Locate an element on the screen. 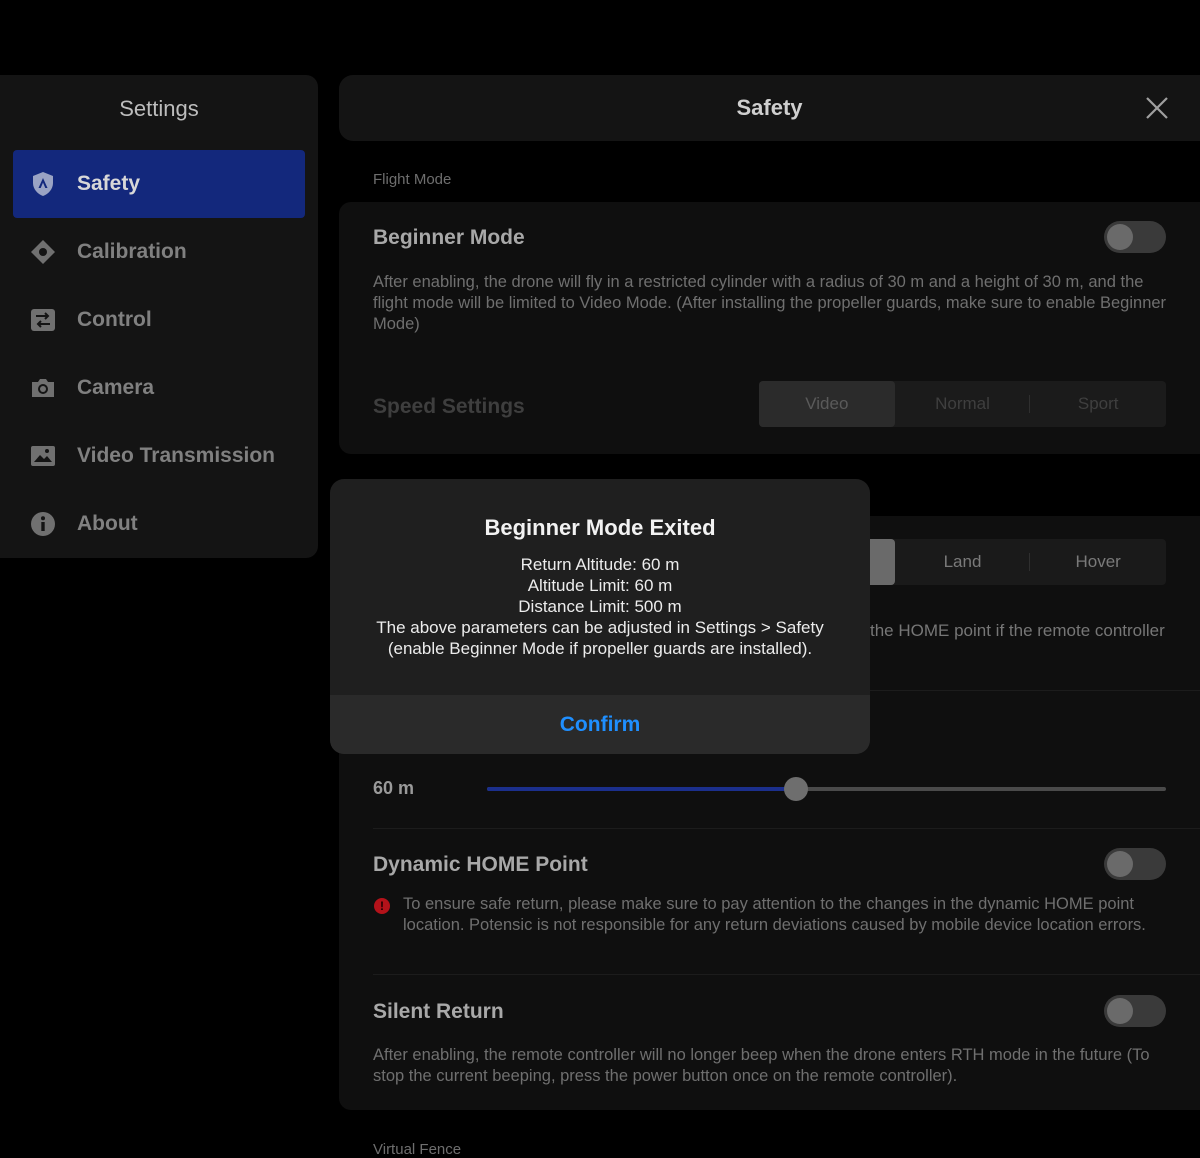 Image resolution: width=1200 pixels, height=1158 pixels. rth-option-label: Land is located at coordinates (962, 561).